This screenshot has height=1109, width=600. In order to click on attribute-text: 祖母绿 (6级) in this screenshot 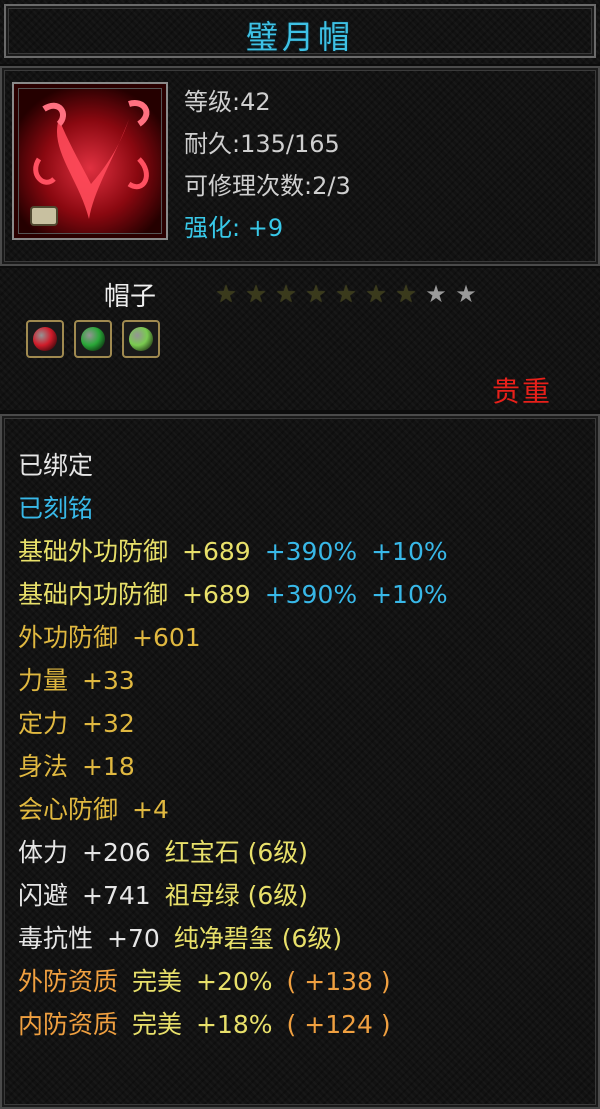, I will do `click(236, 895)`.